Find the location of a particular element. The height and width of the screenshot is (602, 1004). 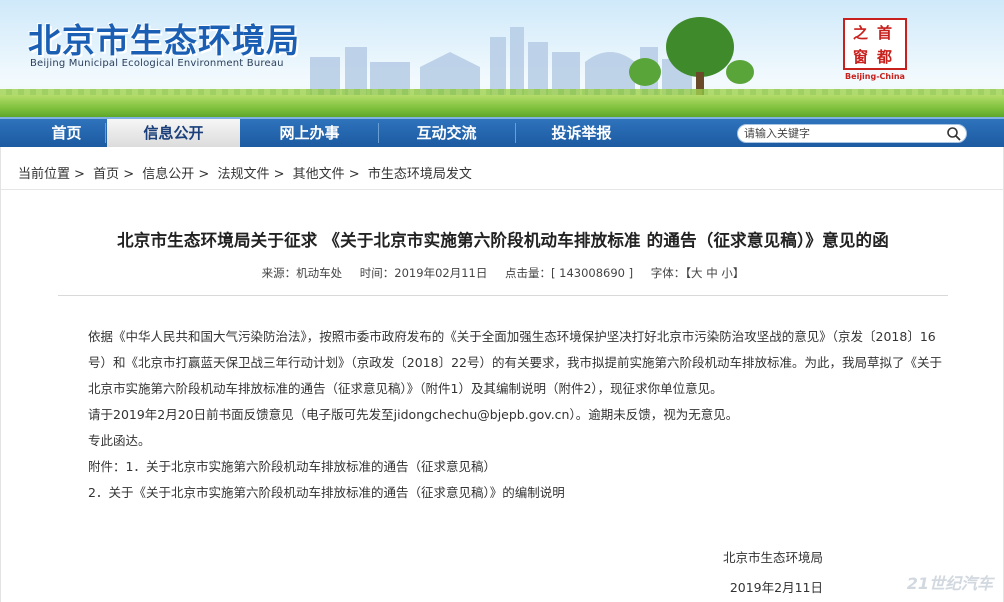

main-nav: 首页 信息公开 网上办事 互动交流 投诉举报 is located at coordinates (502, 132).